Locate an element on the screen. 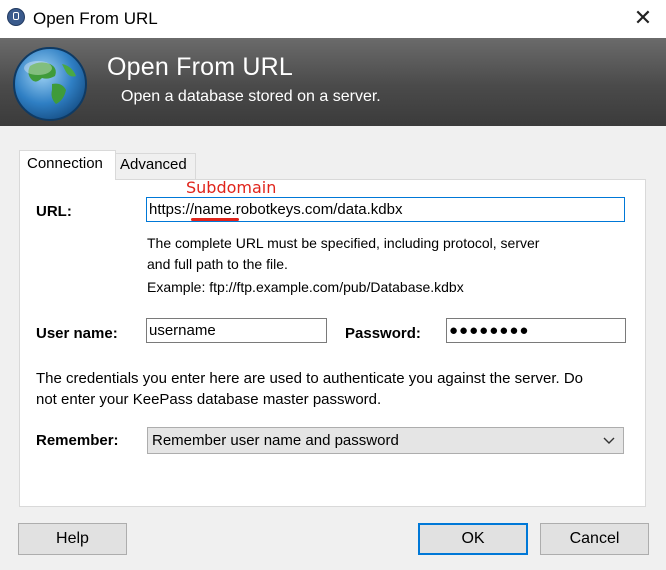  tab-connection: Connection is located at coordinates (67, 165).